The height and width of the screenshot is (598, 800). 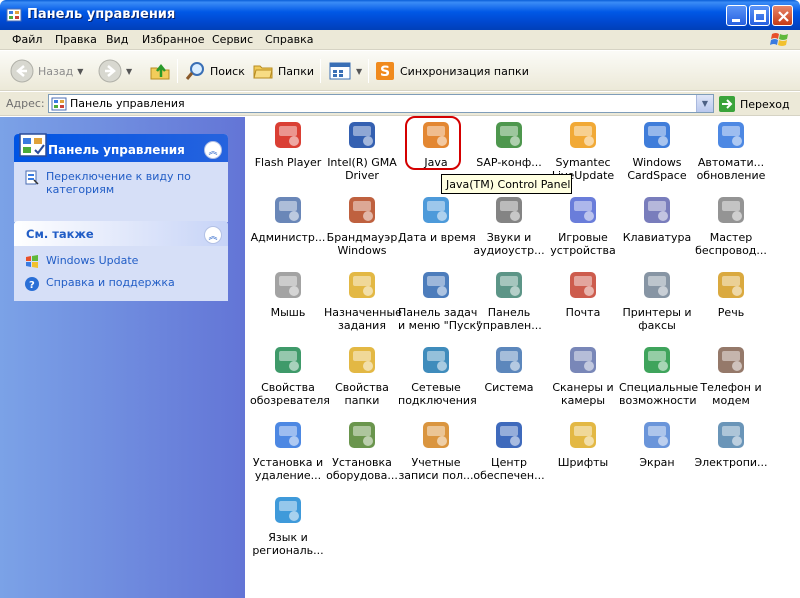 I want to click on java-icon, so click(x=436, y=135).